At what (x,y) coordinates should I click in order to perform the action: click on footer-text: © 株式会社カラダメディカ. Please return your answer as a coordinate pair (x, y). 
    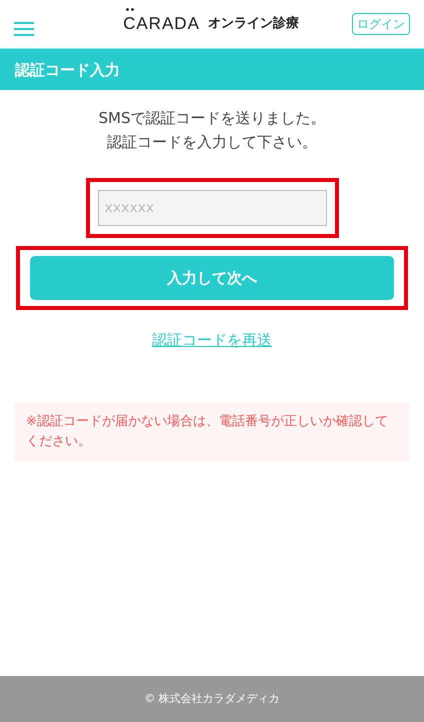
    Looking at the image, I should click on (212, 699).